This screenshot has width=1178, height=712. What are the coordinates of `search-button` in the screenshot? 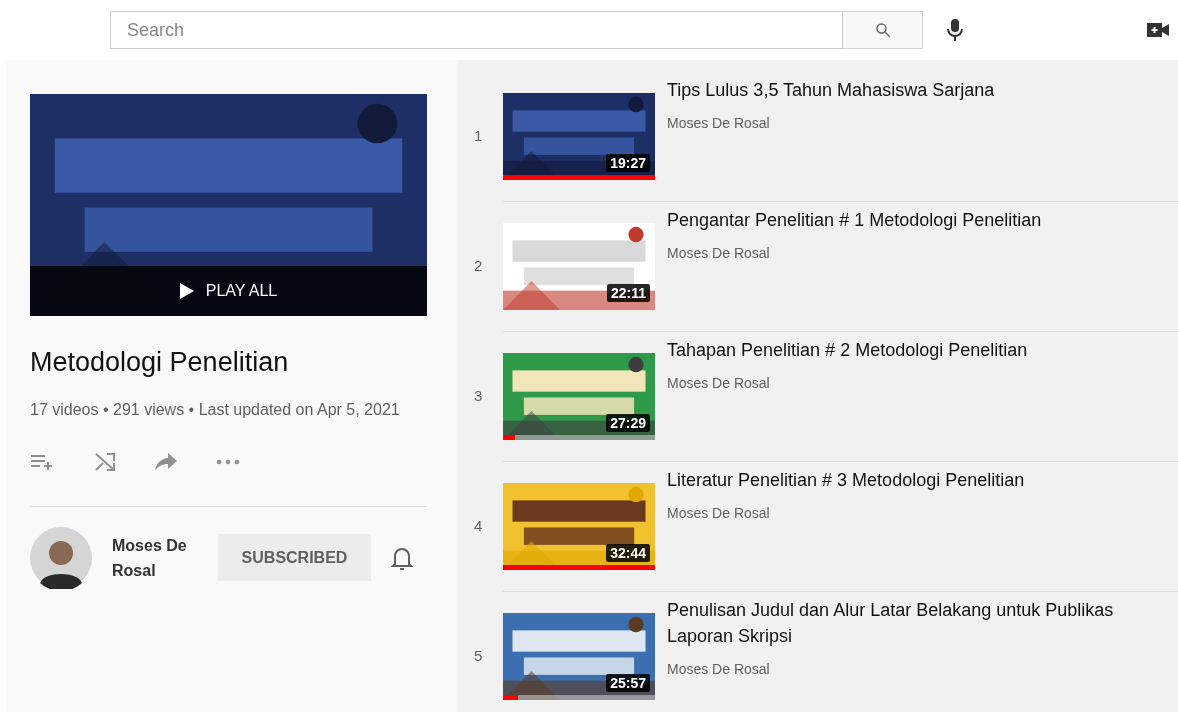 It's located at (883, 30).